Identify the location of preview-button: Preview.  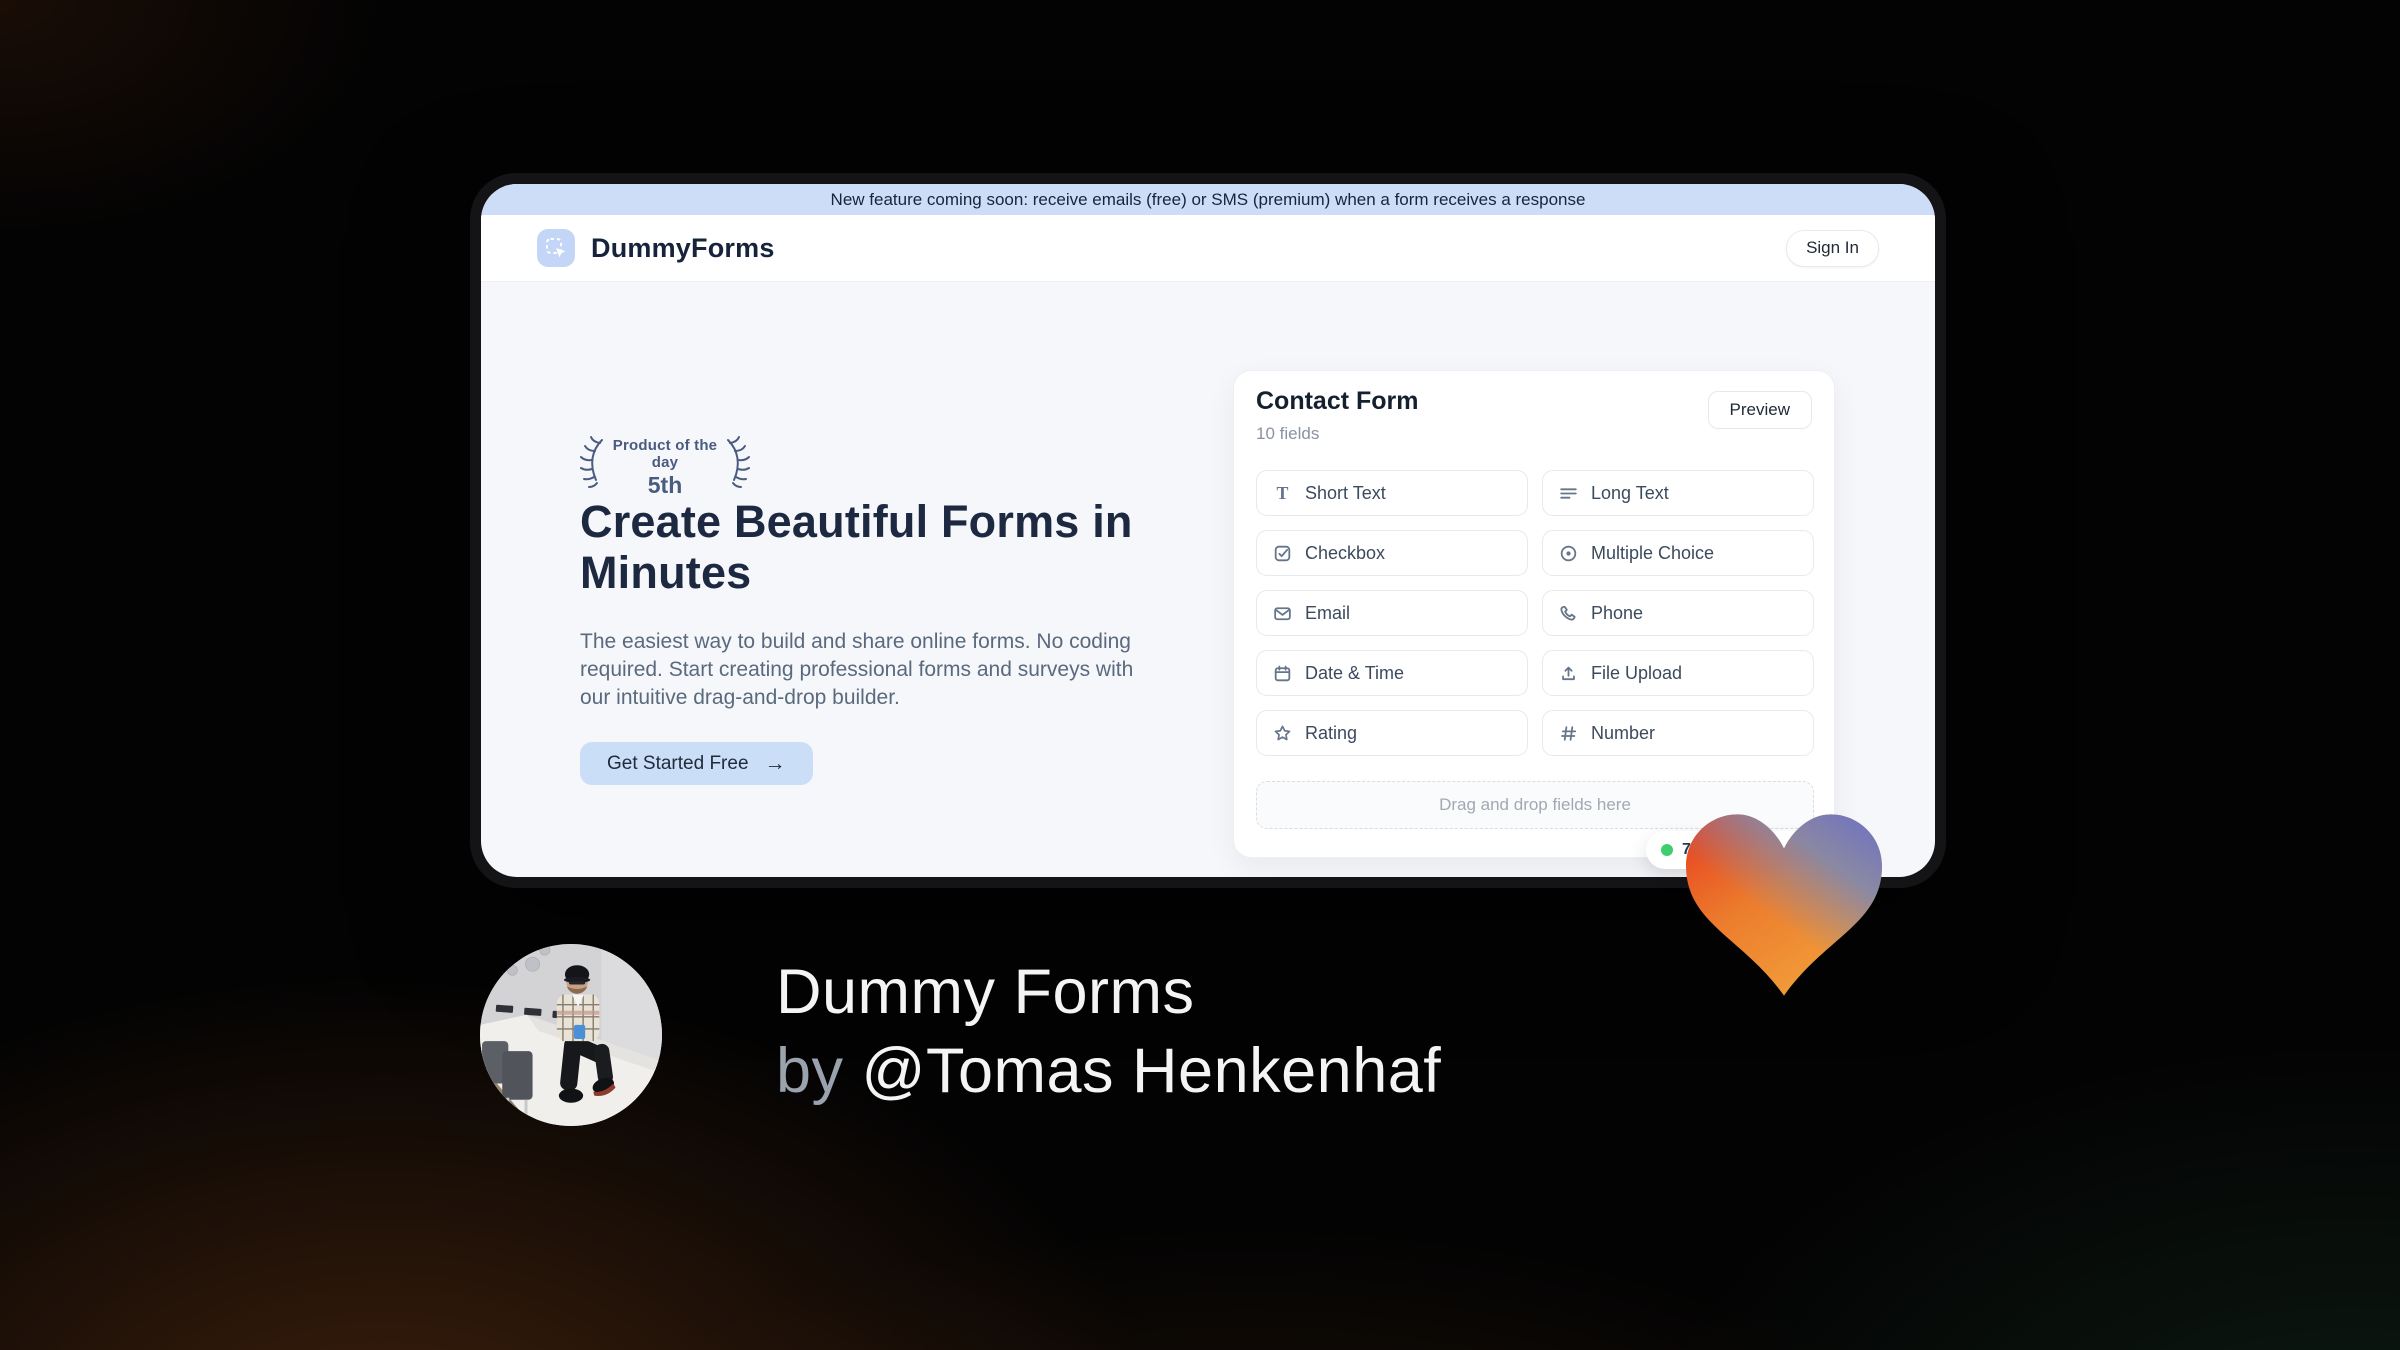
(1759, 410).